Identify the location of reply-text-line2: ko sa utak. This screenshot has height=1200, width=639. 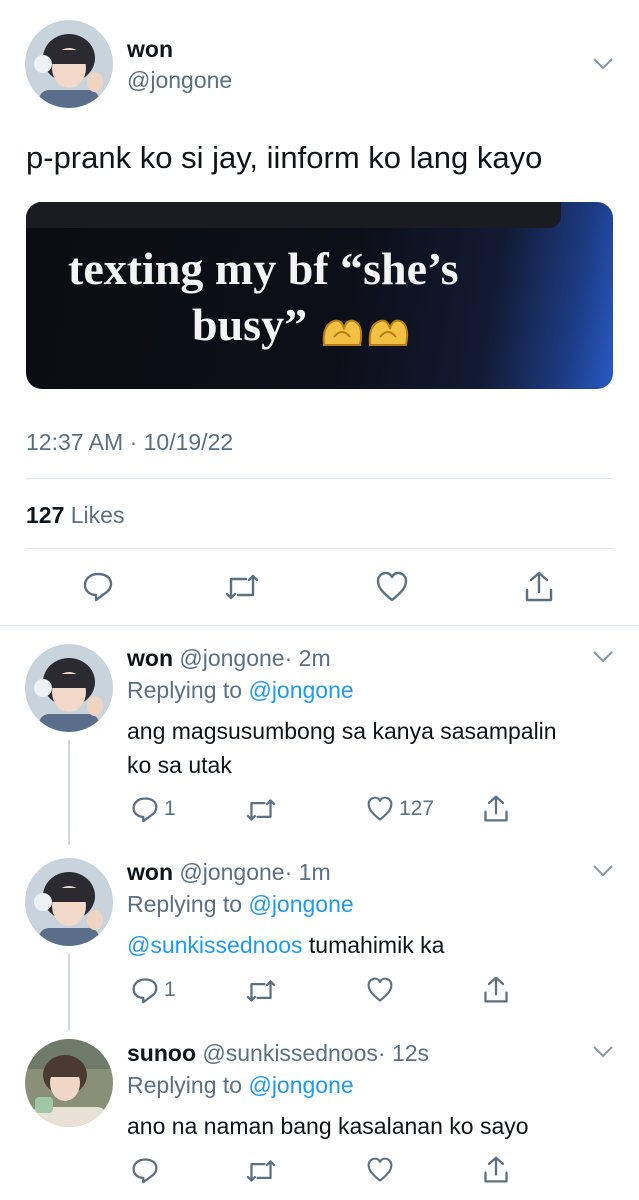
(179, 765).